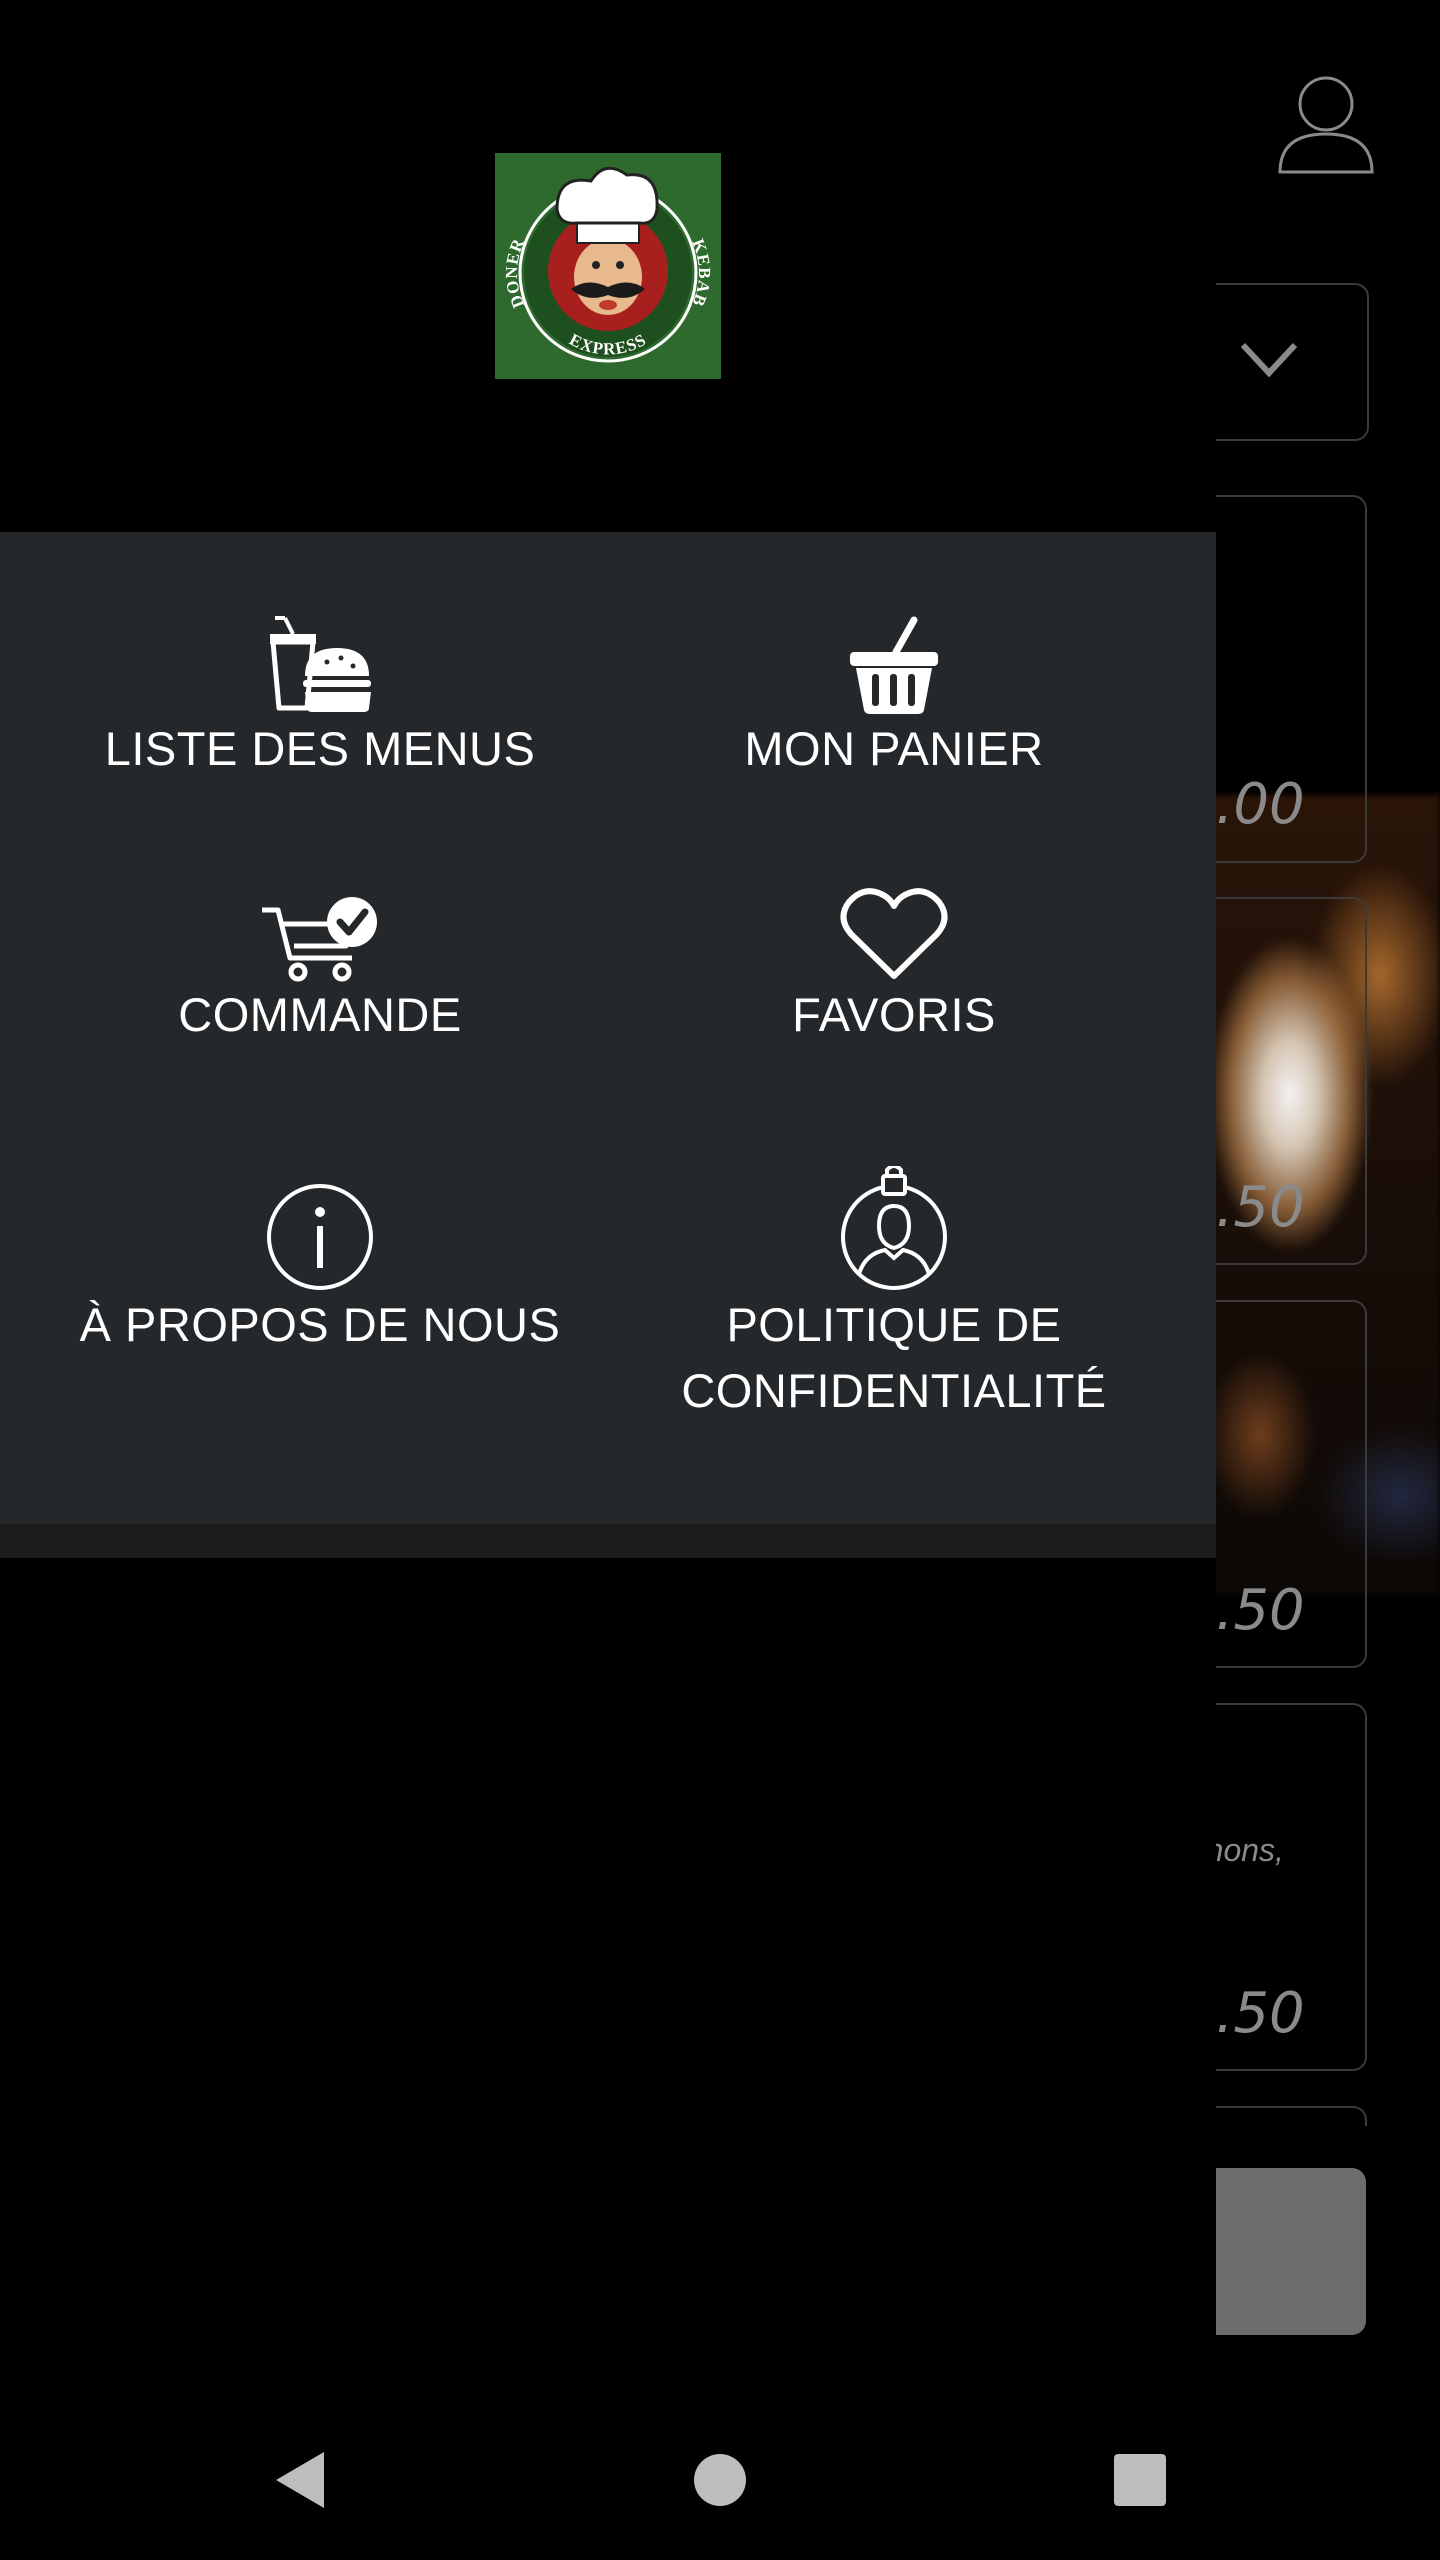 Image resolution: width=1440 pixels, height=2560 pixels. What do you see at coordinates (320, 748) in the screenshot?
I see `menu-item-label: LISTE DES MENUS` at bounding box center [320, 748].